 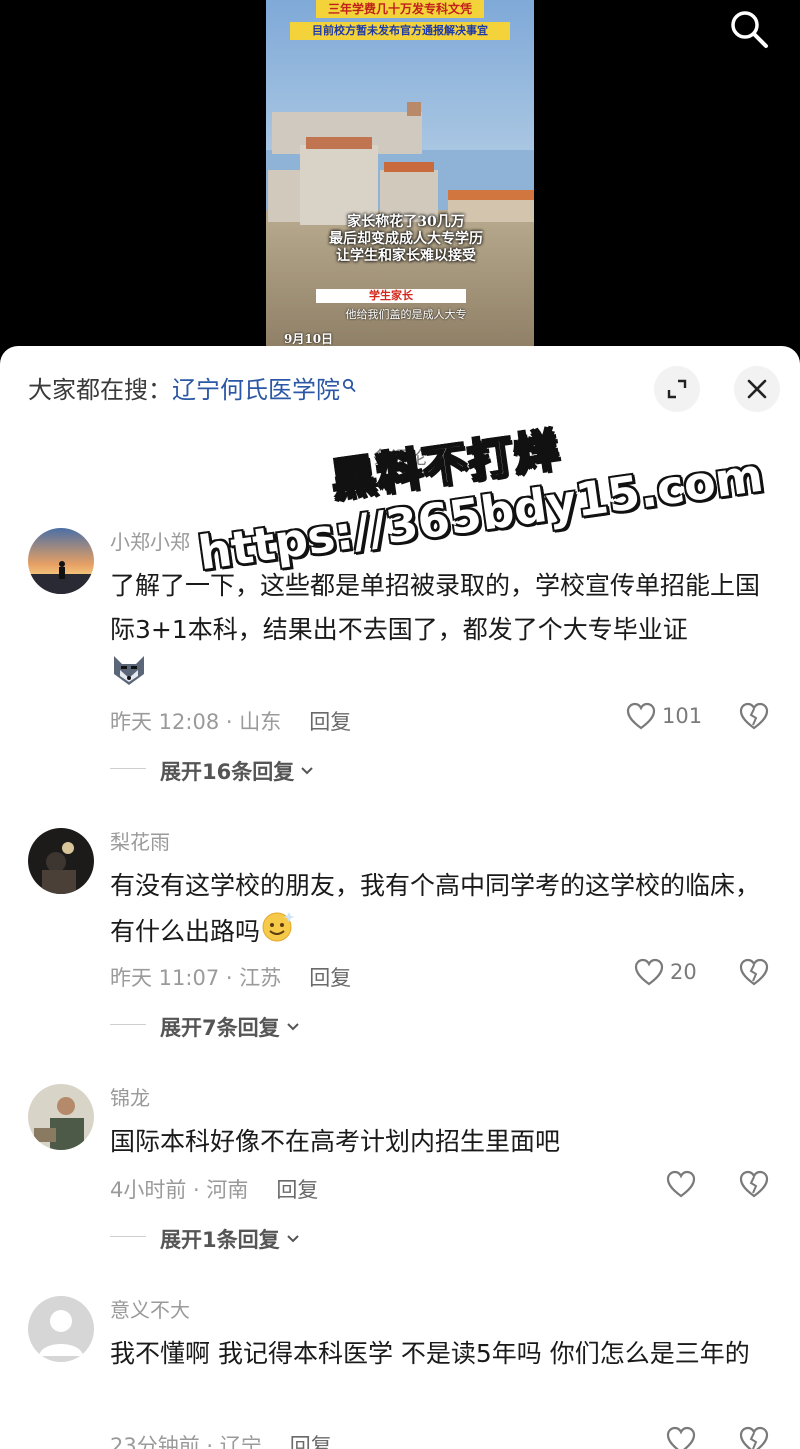 What do you see at coordinates (220, 1028) in the screenshot?
I see `expand-replies-label: 展开7条回复` at bounding box center [220, 1028].